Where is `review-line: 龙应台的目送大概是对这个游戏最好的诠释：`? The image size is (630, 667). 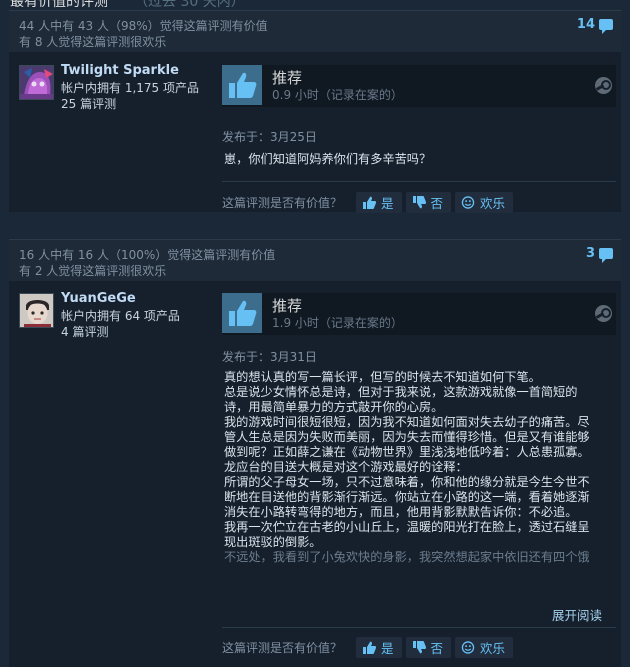 review-line: 龙应台的目送大概是对这个游戏最好的诠释： is located at coordinates (346, 467).